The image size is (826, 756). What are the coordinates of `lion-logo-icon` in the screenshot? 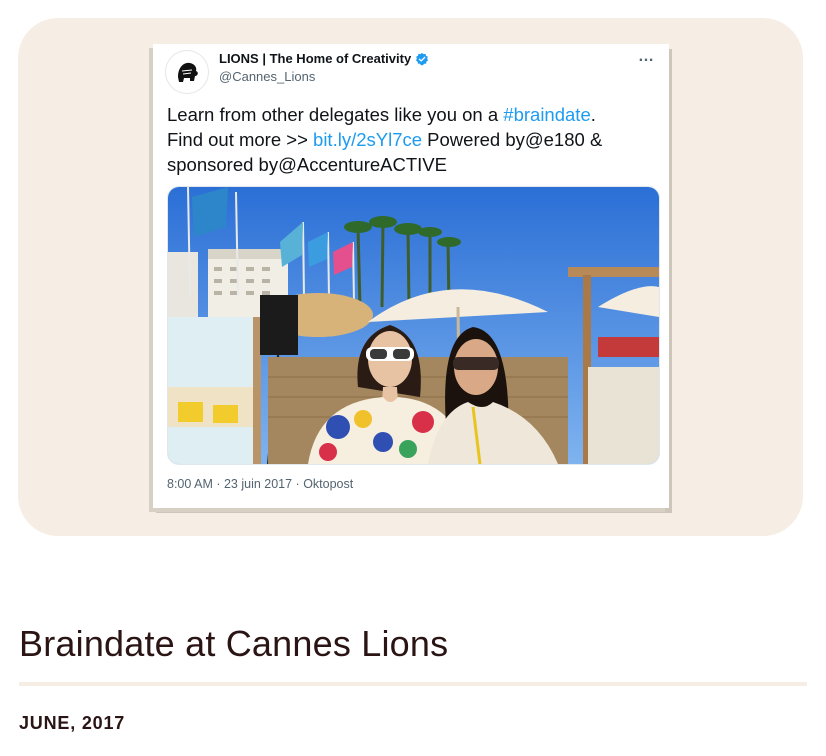 It's located at (188, 72).